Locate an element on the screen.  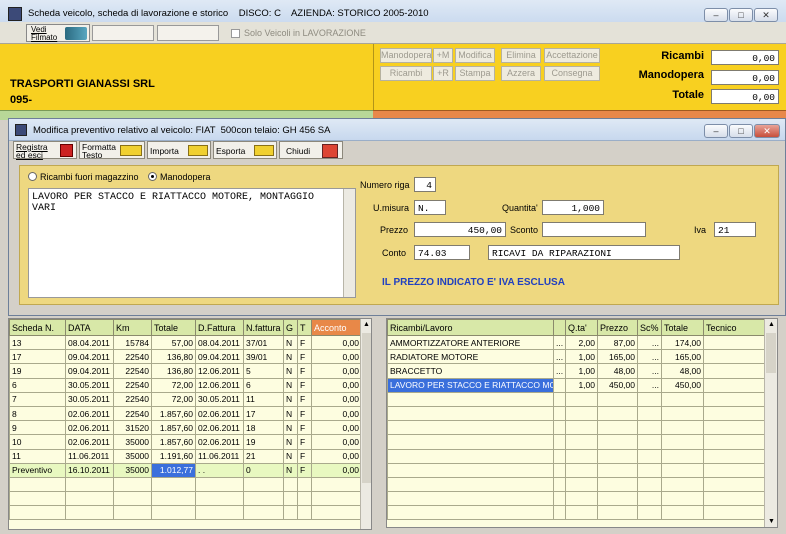
schede-column-header: D.Fattura is located at coordinates (219, 327).